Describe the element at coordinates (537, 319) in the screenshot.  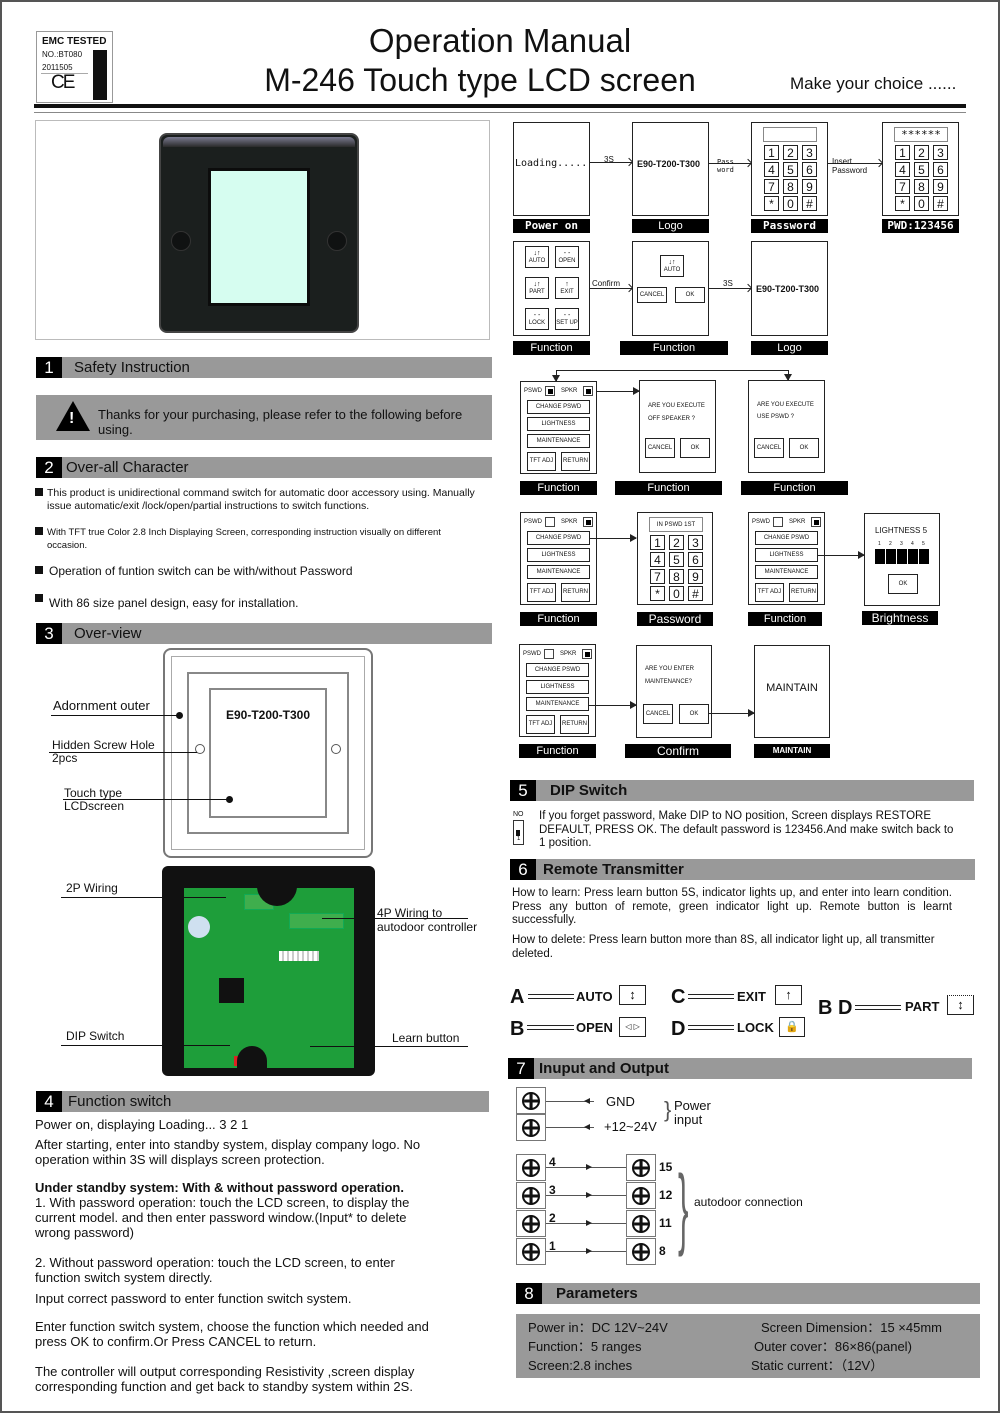
I see `lock-button: - - LOCK` at that location.